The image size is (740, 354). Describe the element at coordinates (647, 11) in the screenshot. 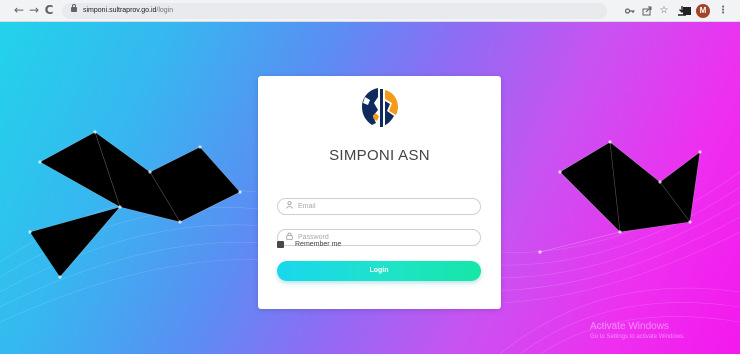

I see `share-icon` at that location.